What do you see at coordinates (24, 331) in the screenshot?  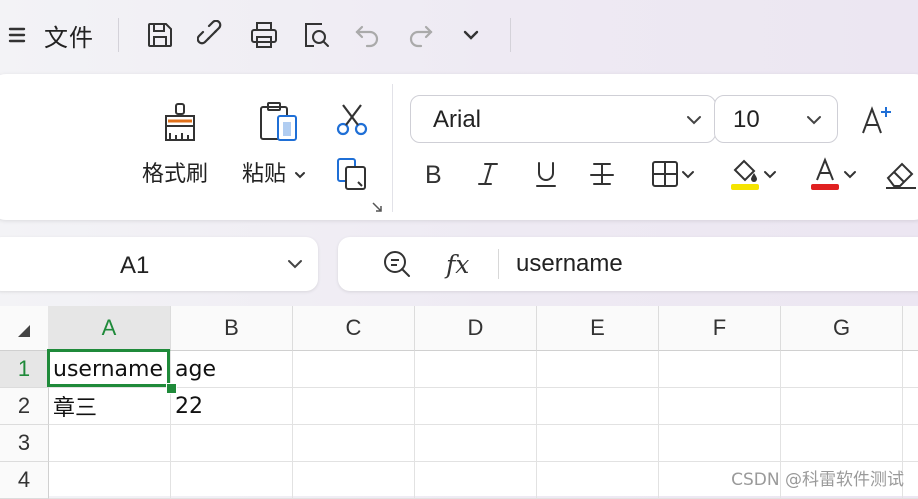 I see `select-all-icon` at bounding box center [24, 331].